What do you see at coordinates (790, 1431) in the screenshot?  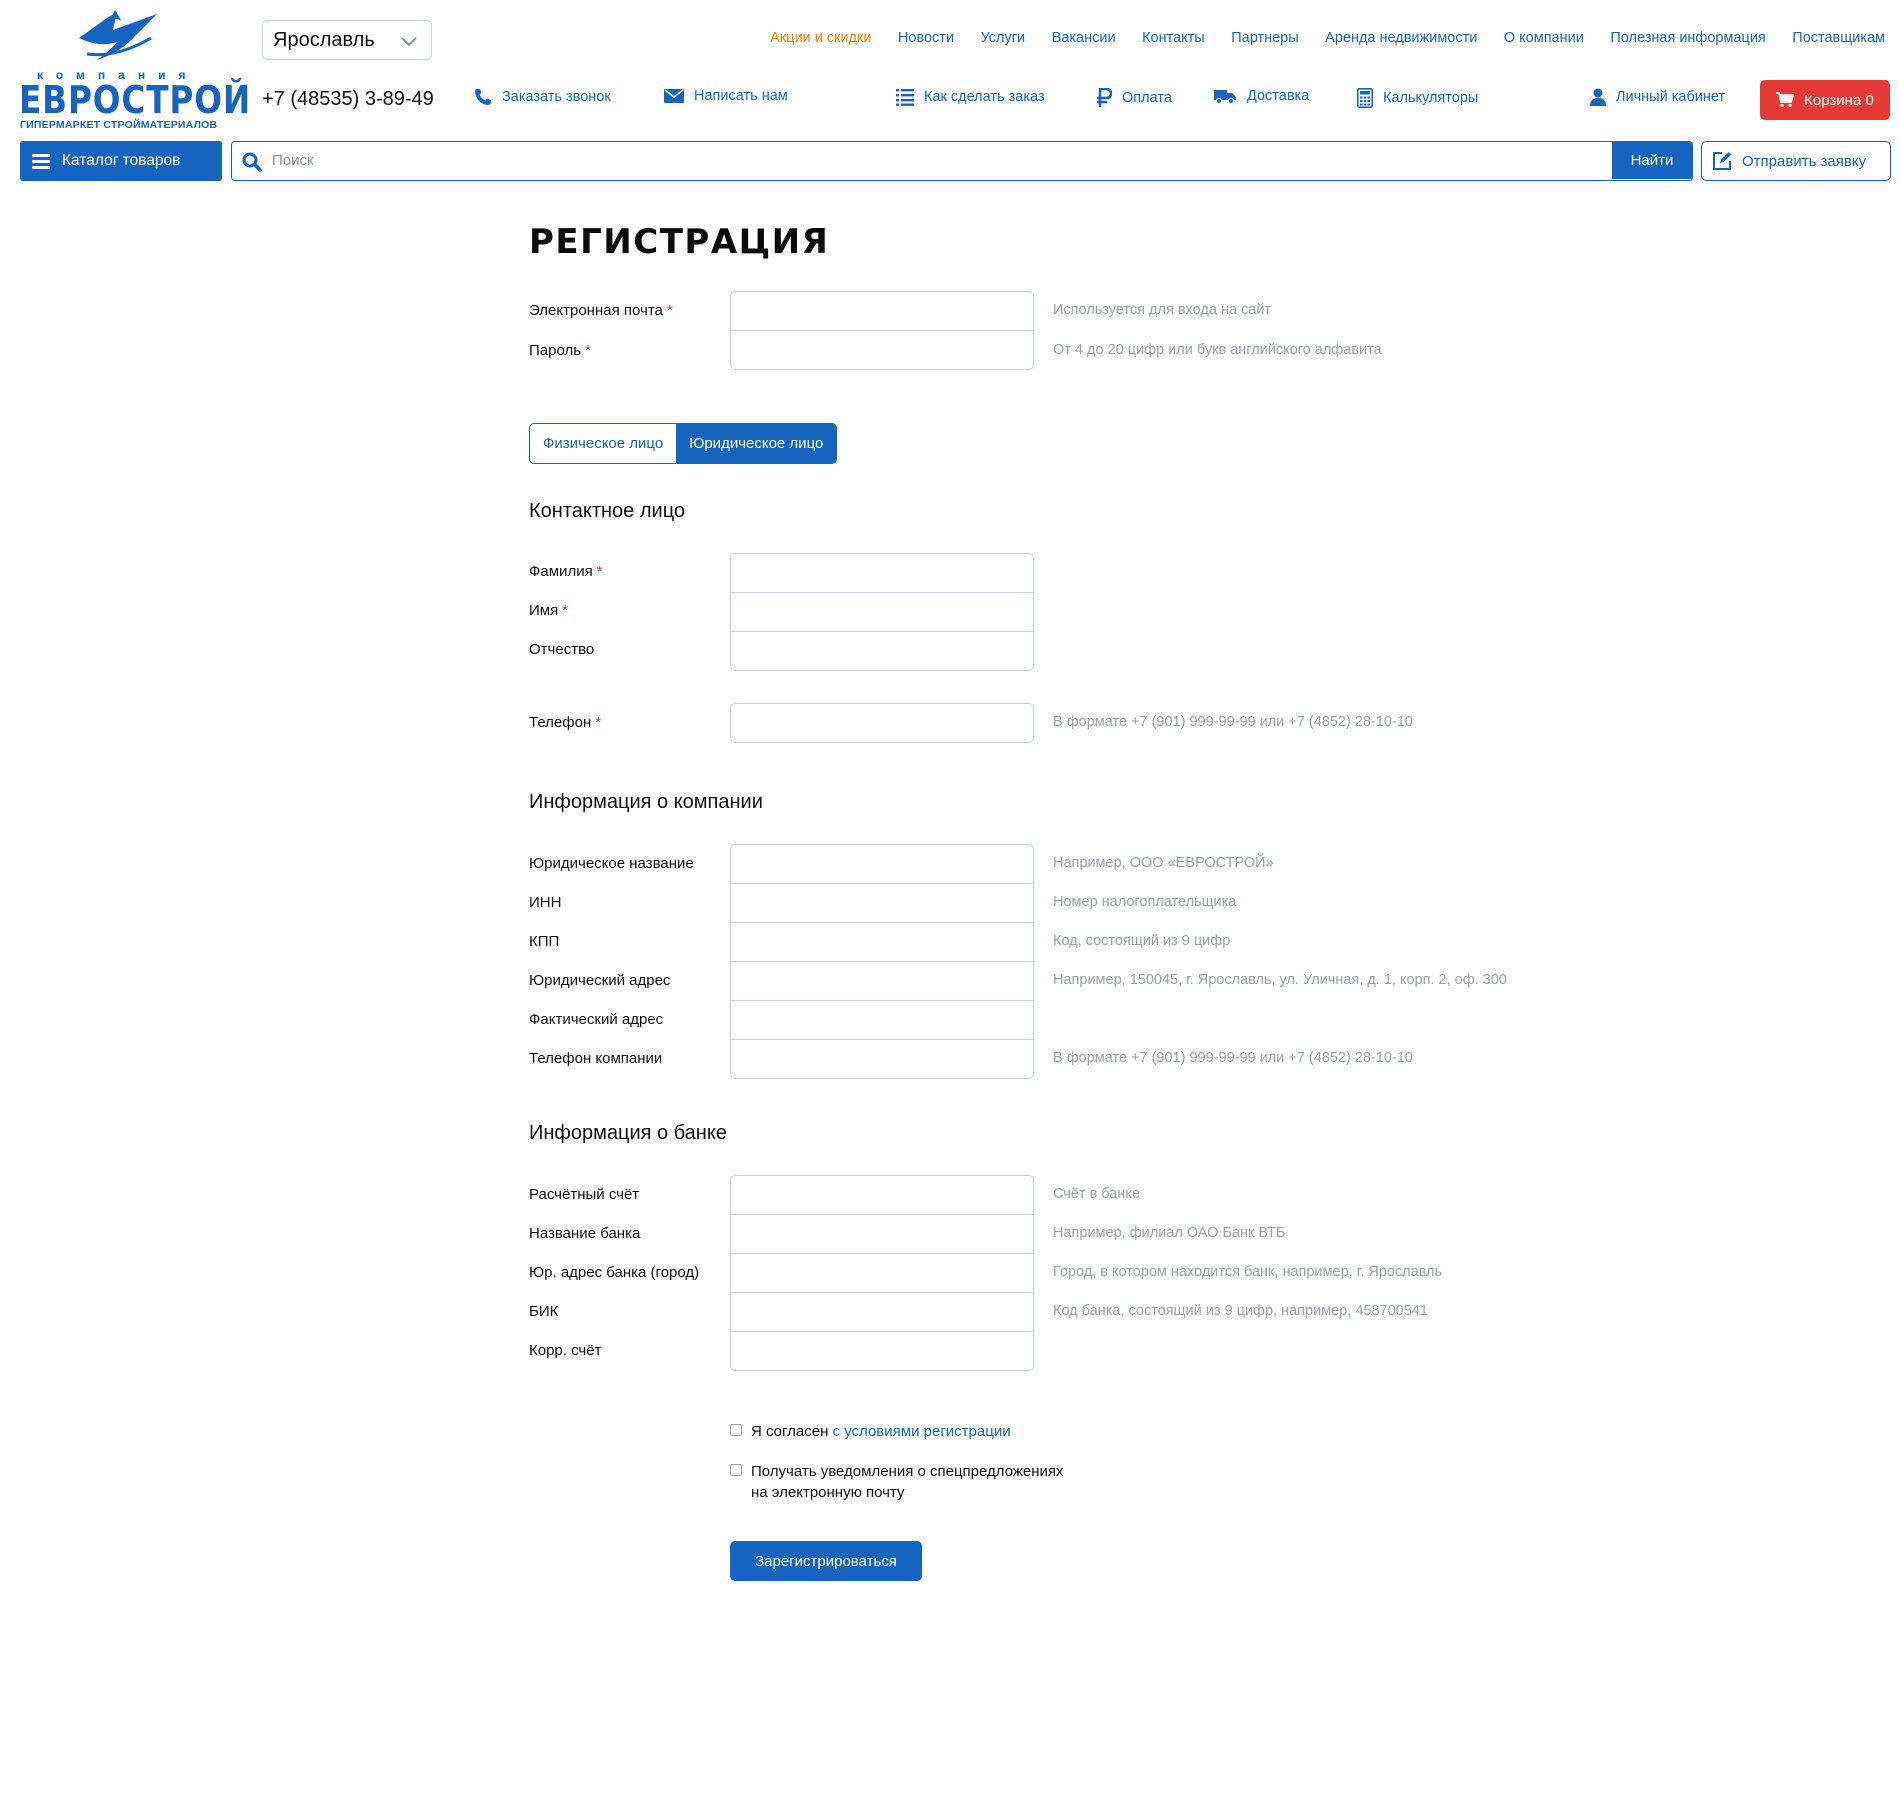 I see `agree-text: Я согласен` at bounding box center [790, 1431].